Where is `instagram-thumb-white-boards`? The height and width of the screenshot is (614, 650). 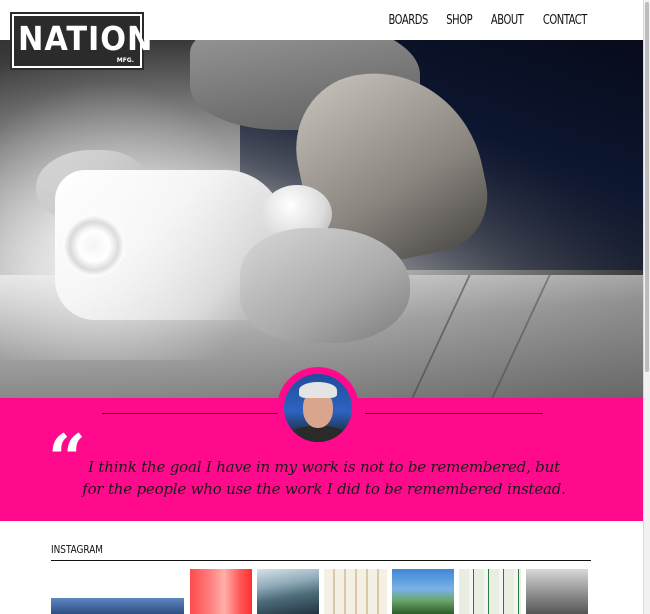
instagram-thumb-white-boards is located at coordinates (490, 591).